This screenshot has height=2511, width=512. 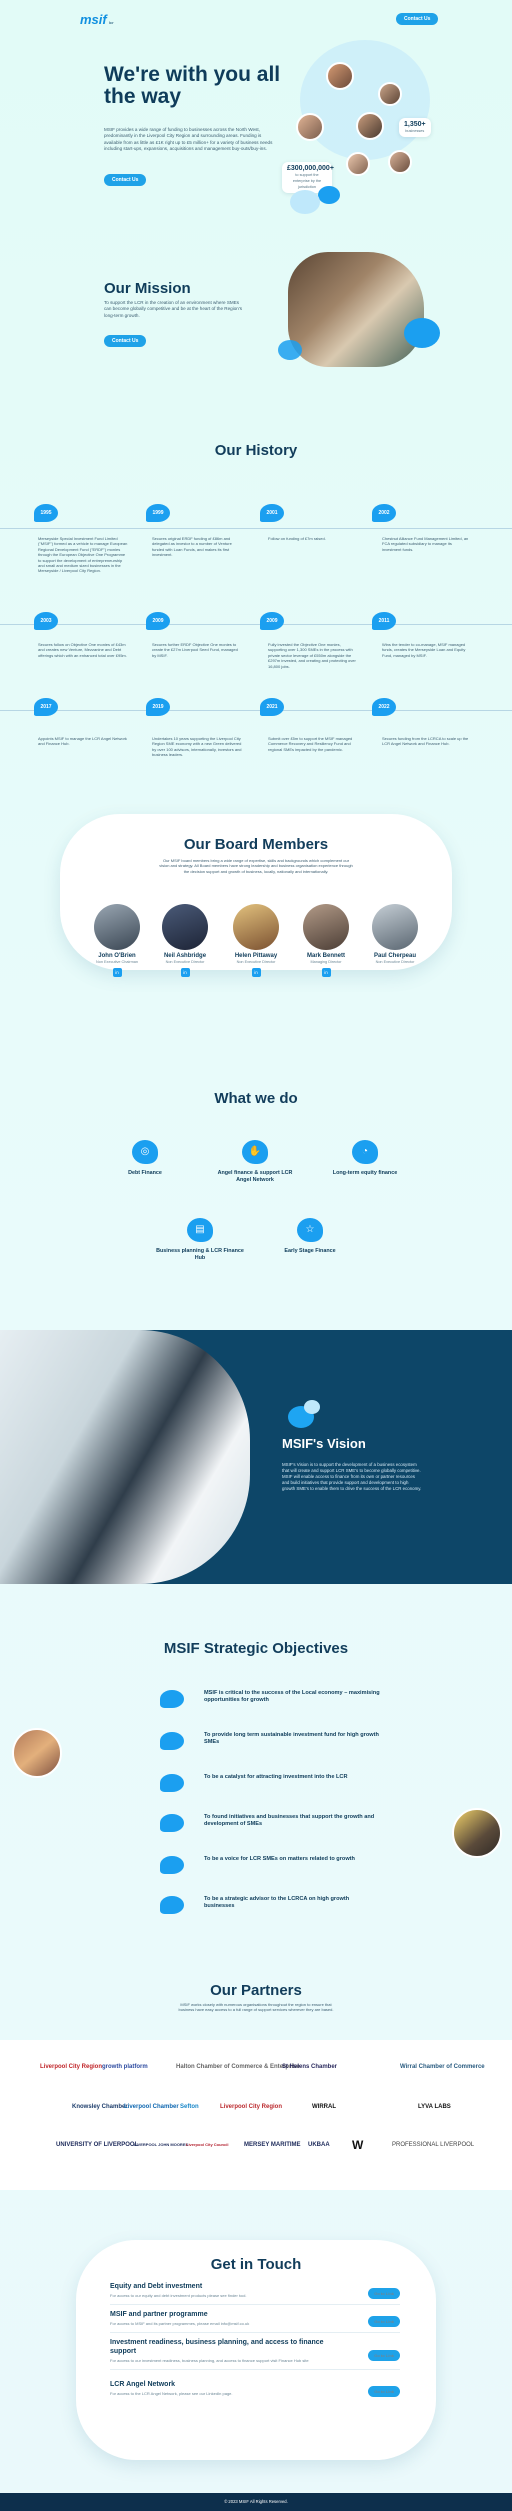 What do you see at coordinates (384, 707) in the screenshot?
I see `history-year: 2022` at bounding box center [384, 707].